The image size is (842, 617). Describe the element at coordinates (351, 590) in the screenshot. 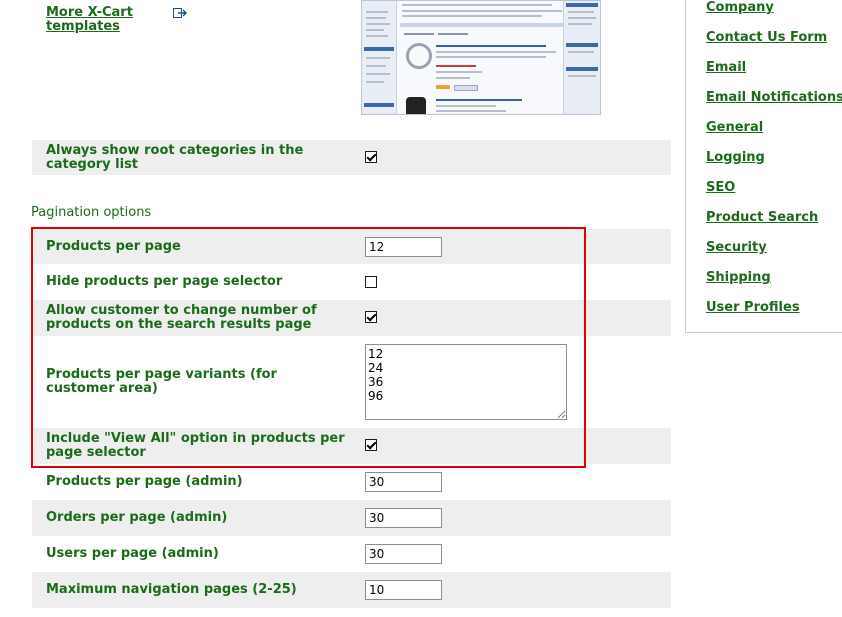

I see `setting-row-max-nav-pages: Maximum navigation pages (2-25)` at that location.